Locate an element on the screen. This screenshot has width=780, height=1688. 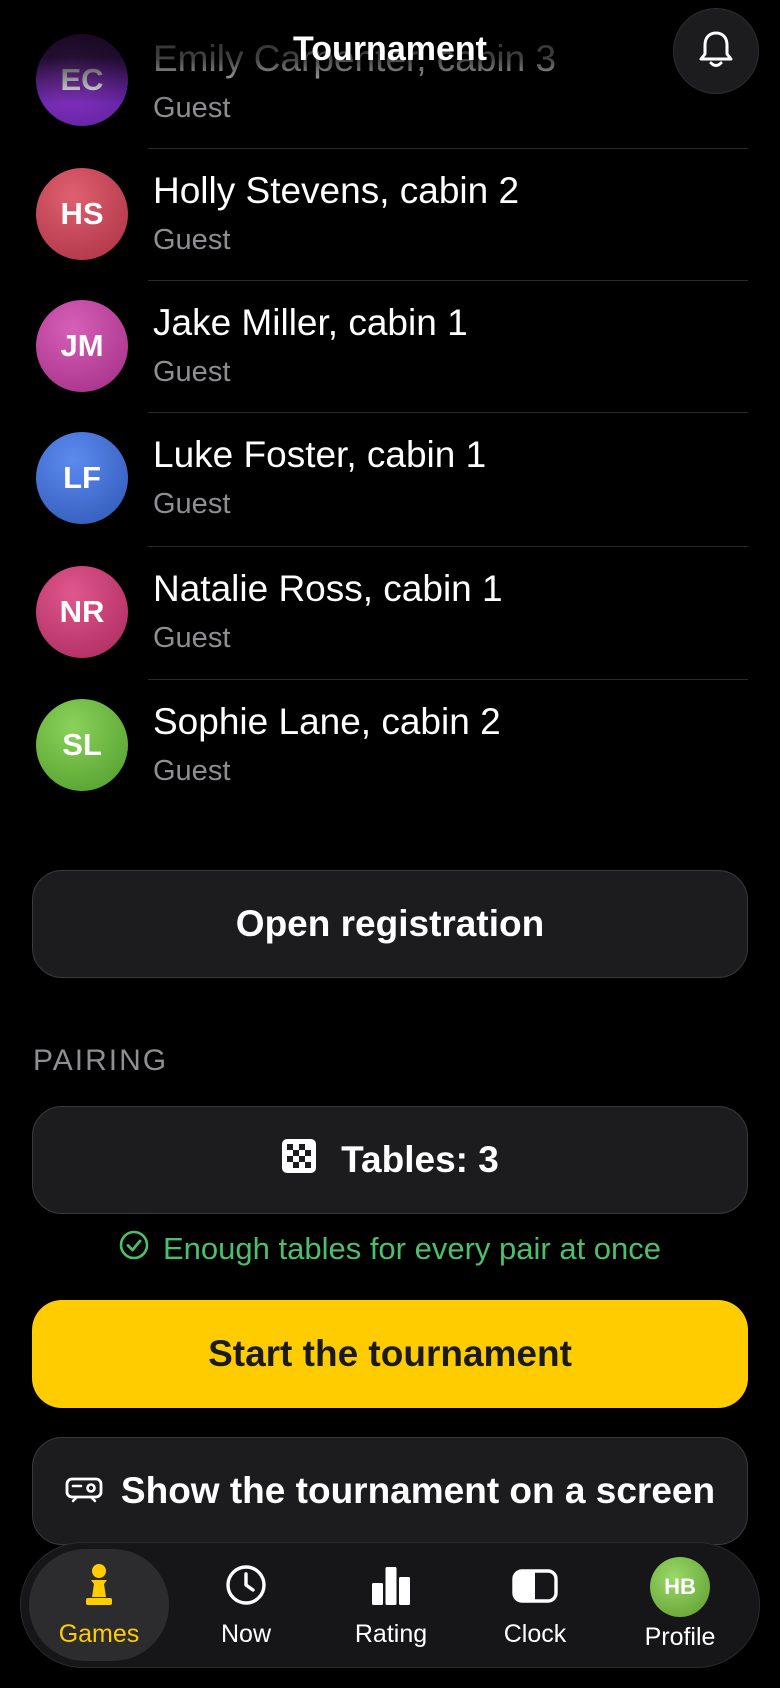
tables-status-text: Enough tables for every pair at once is located at coordinates (412, 1248).